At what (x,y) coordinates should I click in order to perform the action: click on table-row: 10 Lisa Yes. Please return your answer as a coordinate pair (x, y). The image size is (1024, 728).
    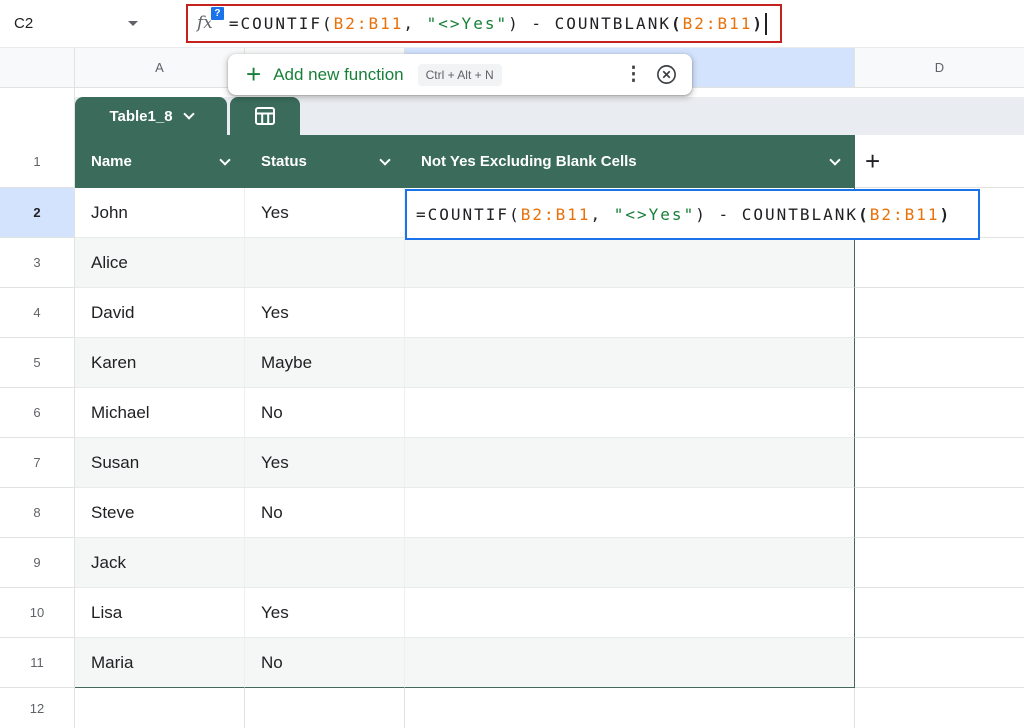
    Looking at the image, I should click on (512, 613).